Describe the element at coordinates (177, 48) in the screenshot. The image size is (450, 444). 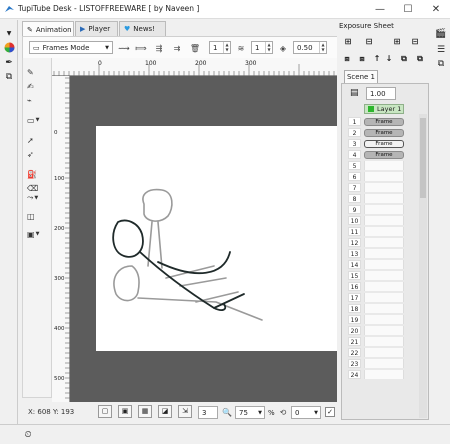
I see `layer-forward-icon: ⇉` at that location.